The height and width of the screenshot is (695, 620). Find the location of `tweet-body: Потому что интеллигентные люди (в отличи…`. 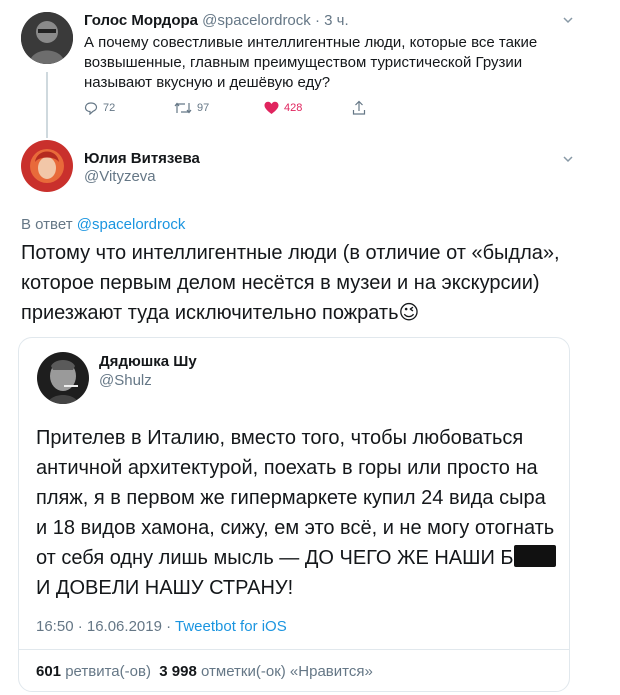

tweet-body: Потому что интеллигентные люди (в отличи… is located at coordinates (301, 283).